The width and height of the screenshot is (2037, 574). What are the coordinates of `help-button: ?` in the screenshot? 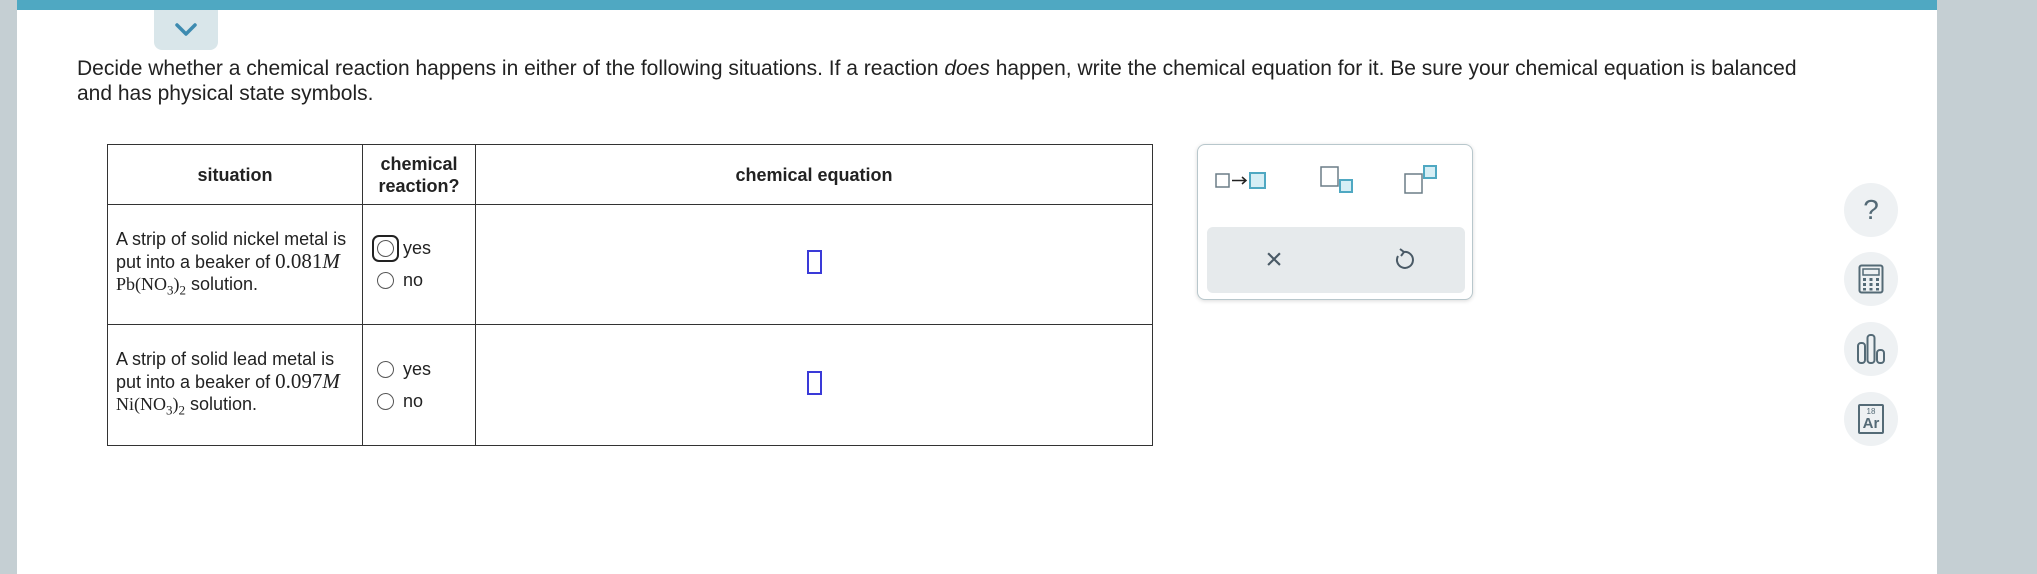 It's located at (1871, 210).